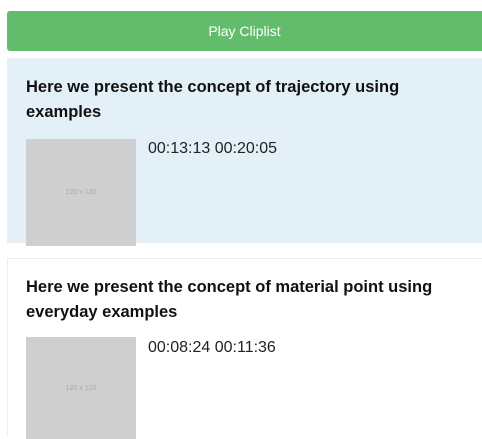 The width and height of the screenshot is (482, 439). What do you see at coordinates (212, 149) in the screenshot?
I see `clip-times: 00:13:13 00:20:05` at bounding box center [212, 149].